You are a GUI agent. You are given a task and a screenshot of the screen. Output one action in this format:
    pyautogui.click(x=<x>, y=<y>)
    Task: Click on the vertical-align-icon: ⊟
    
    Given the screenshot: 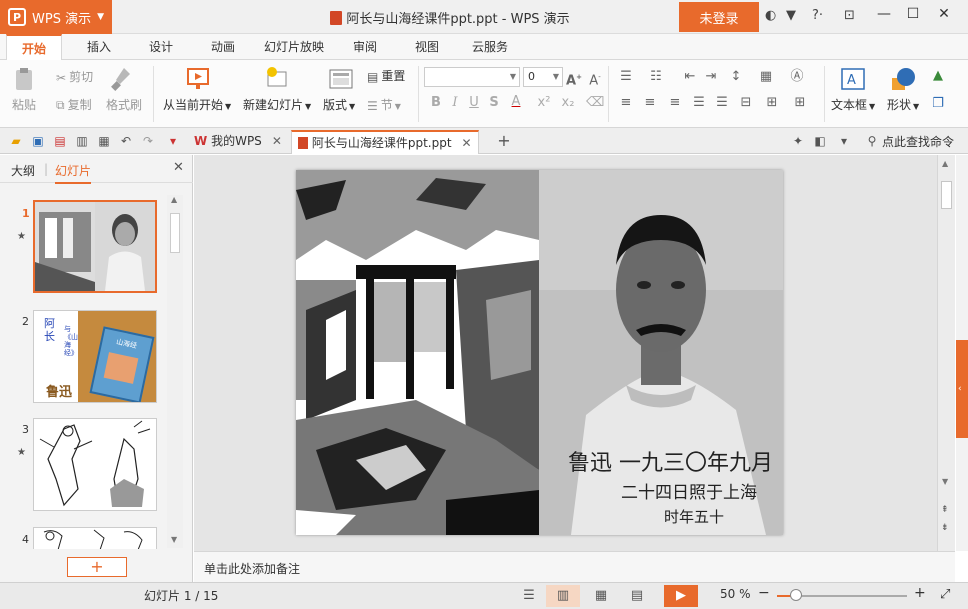 What is the action you would take?
    pyautogui.click(x=746, y=103)
    